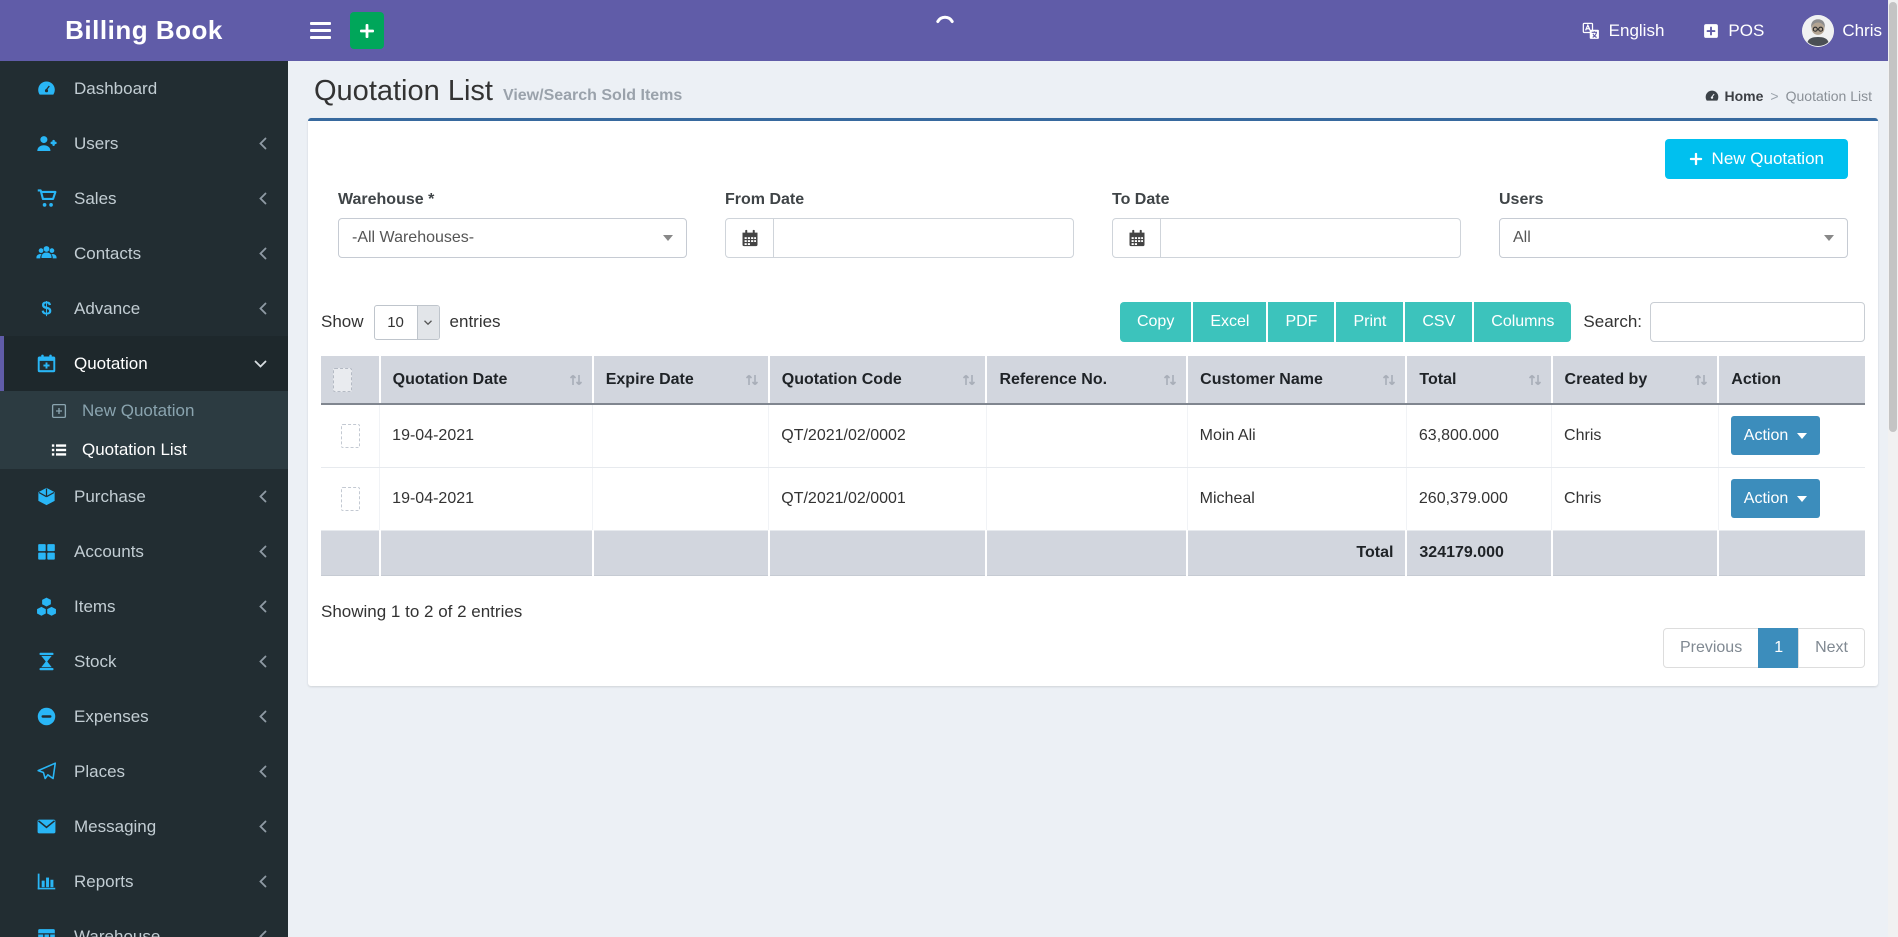 This screenshot has width=1898, height=937. I want to click on sidebar-subitem-label: New Quotation, so click(138, 410).